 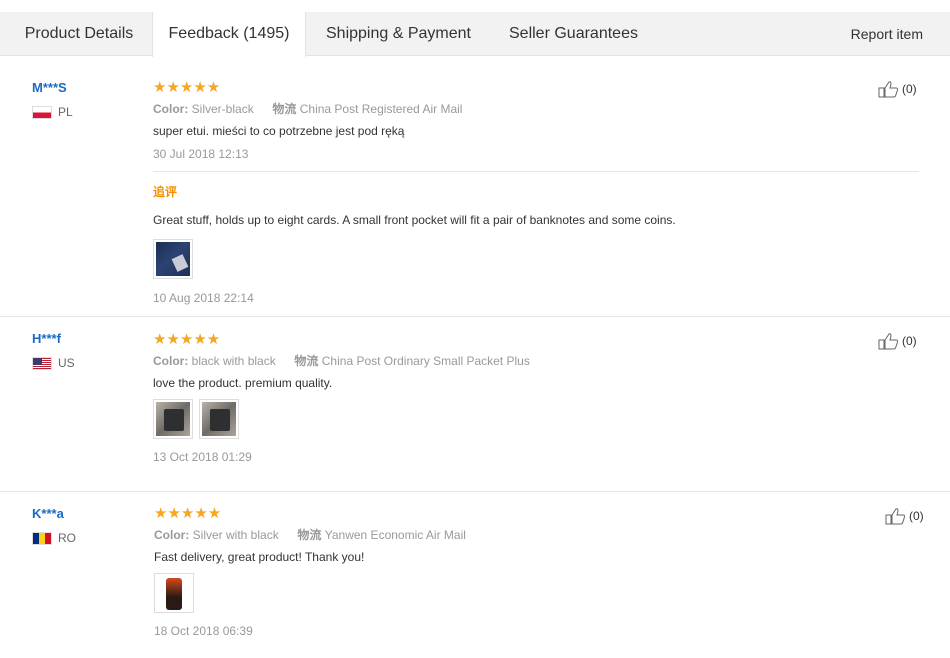 What do you see at coordinates (46, 338) in the screenshot?
I see `feedback-username: H***f` at bounding box center [46, 338].